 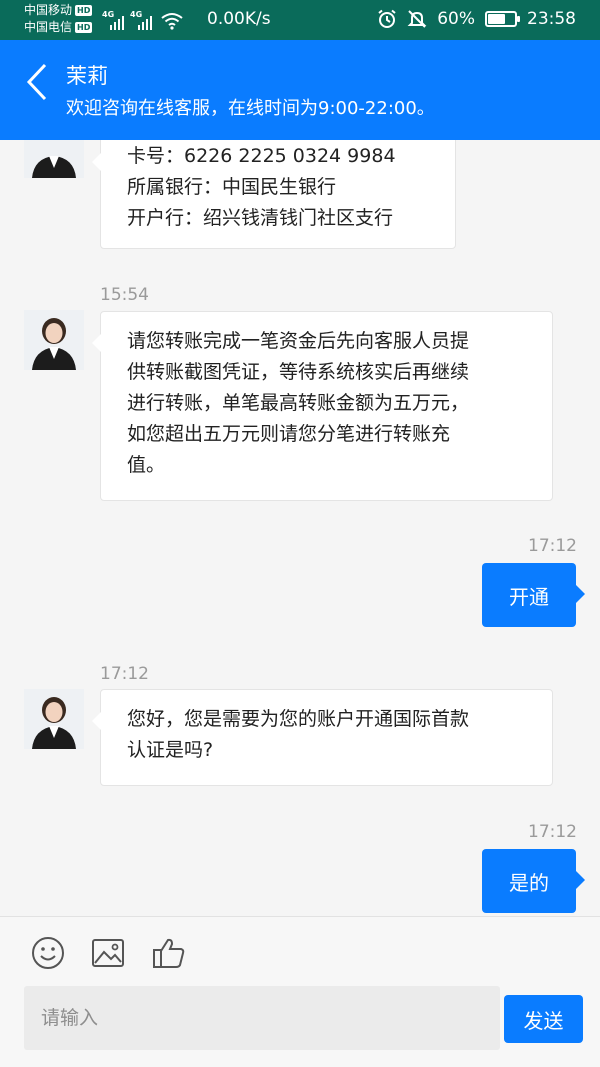 I want to click on message-input, so click(x=262, y=1018).